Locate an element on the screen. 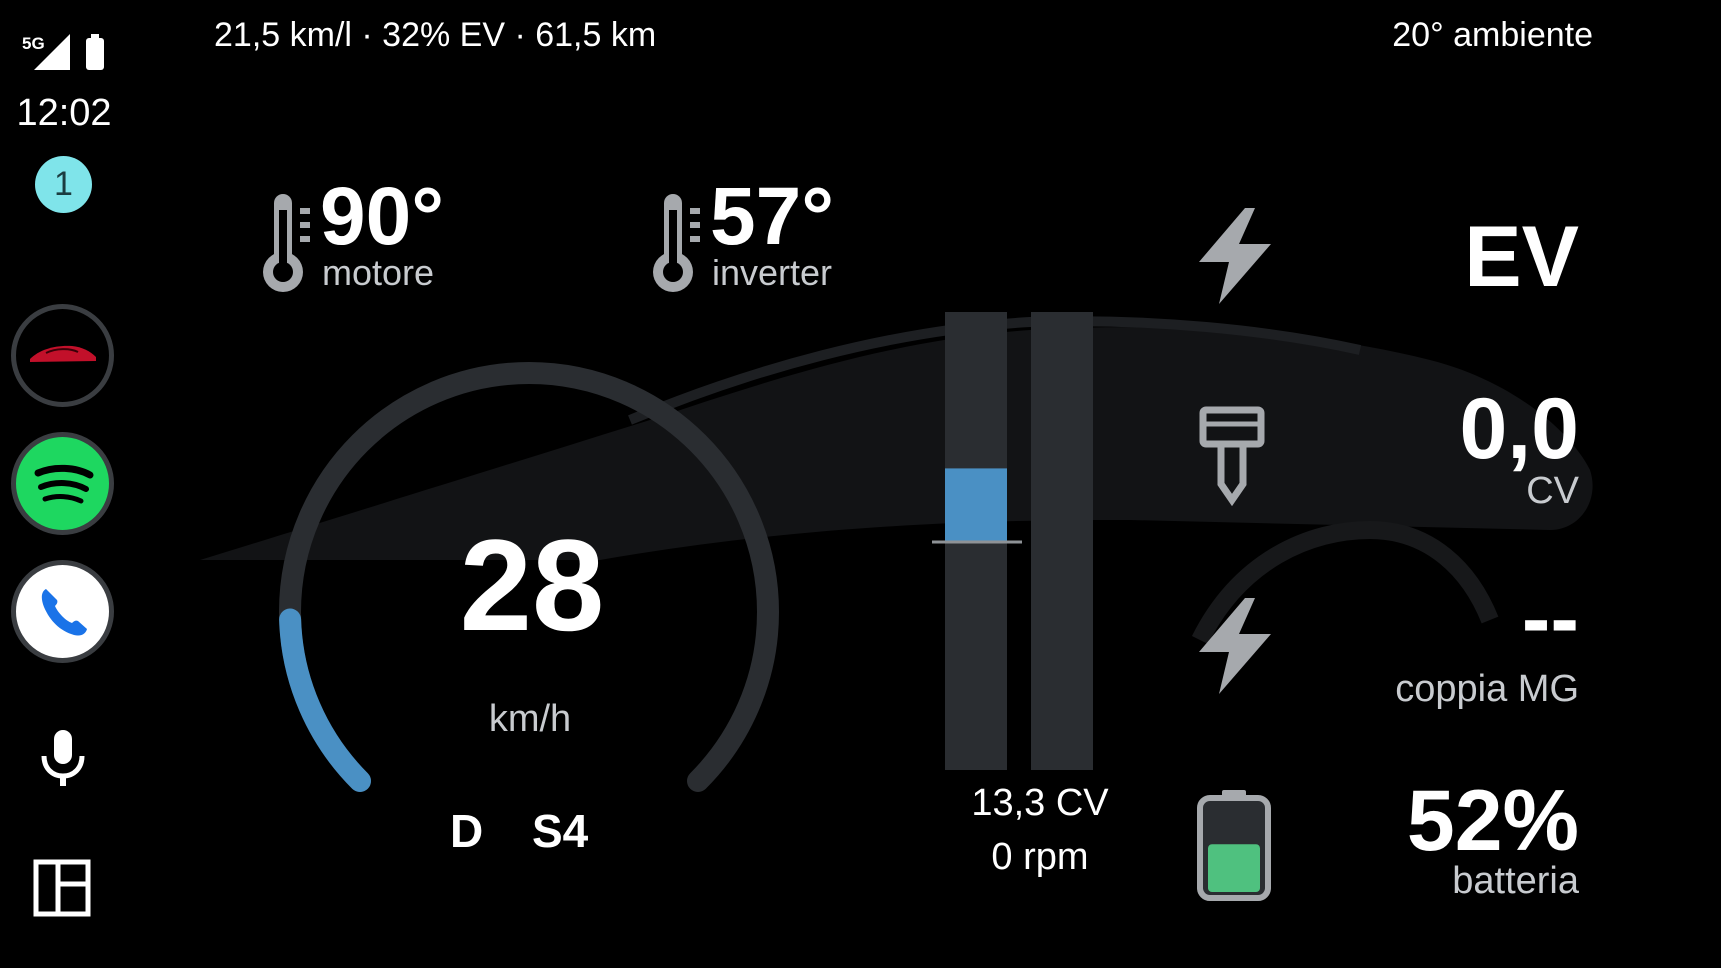 Image resolution: width=1721 pixels, height=968 pixels. left-power-bar-fill is located at coordinates (976, 505).